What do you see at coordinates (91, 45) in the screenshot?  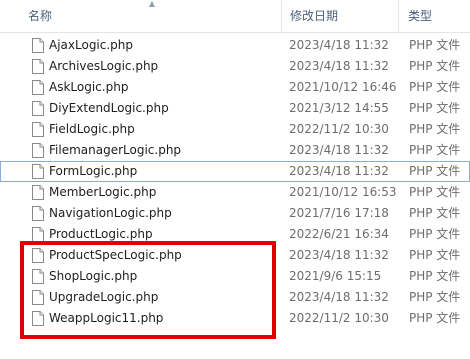 I see `file-name: AjaxLogic.php` at bounding box center [91, 45].